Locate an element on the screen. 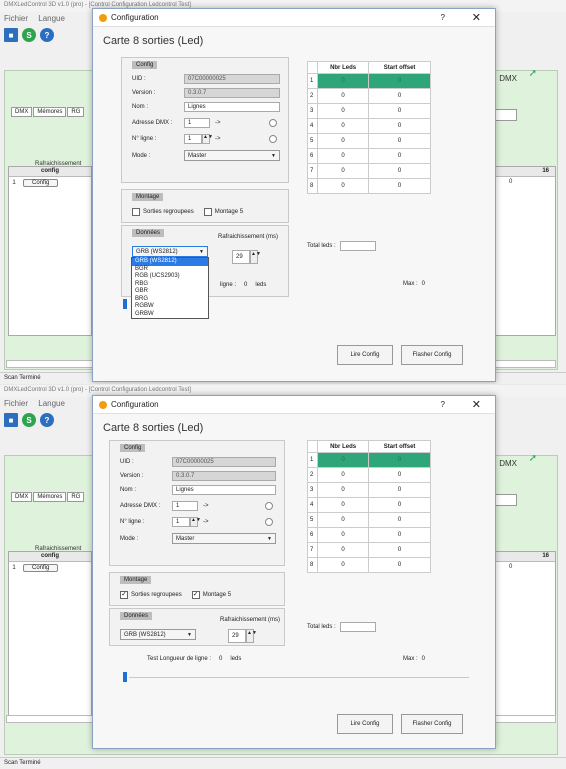  color-option-bgr: BGR is located at coordinates (170, 270).